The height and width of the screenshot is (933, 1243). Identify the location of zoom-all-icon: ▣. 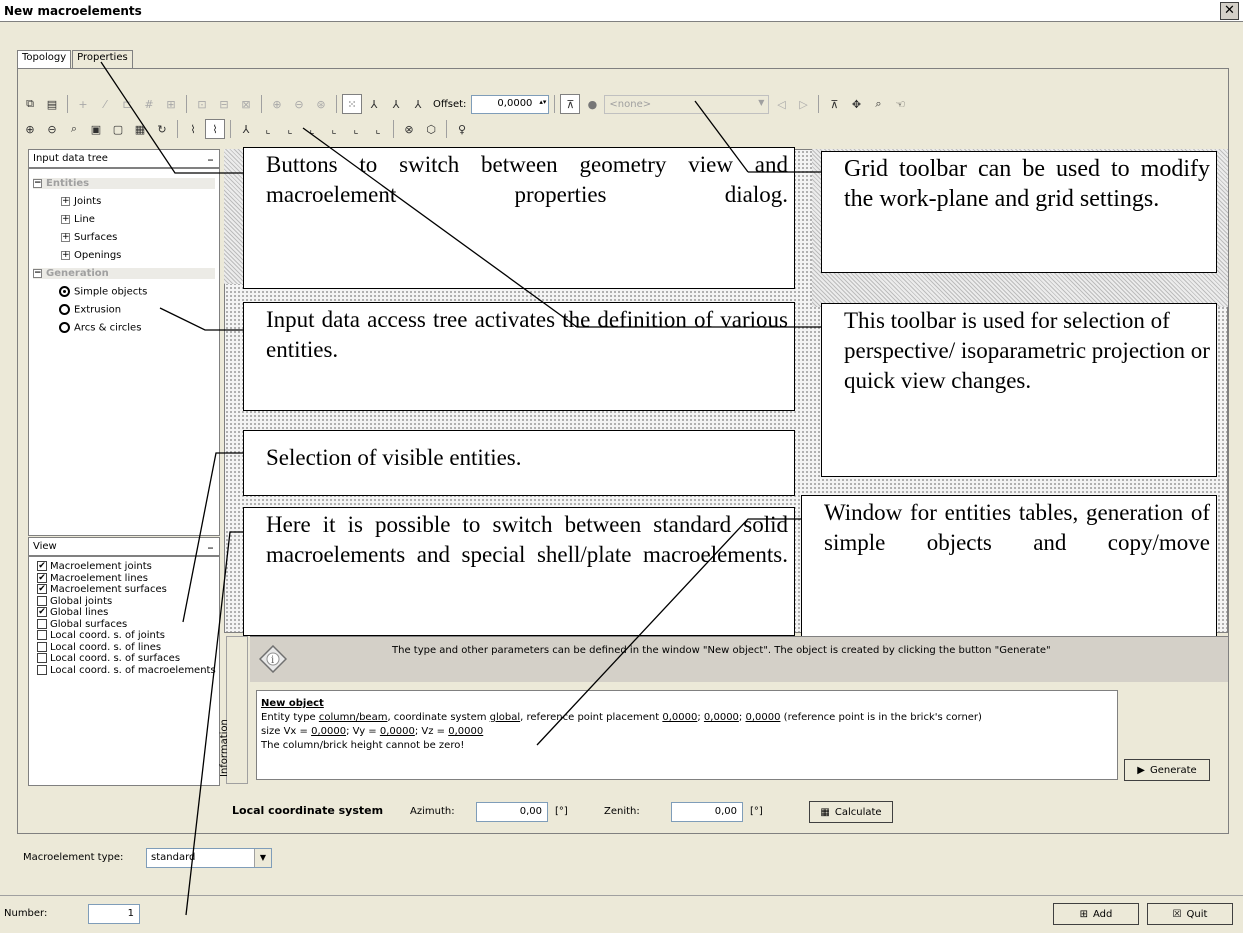
(96, 129).